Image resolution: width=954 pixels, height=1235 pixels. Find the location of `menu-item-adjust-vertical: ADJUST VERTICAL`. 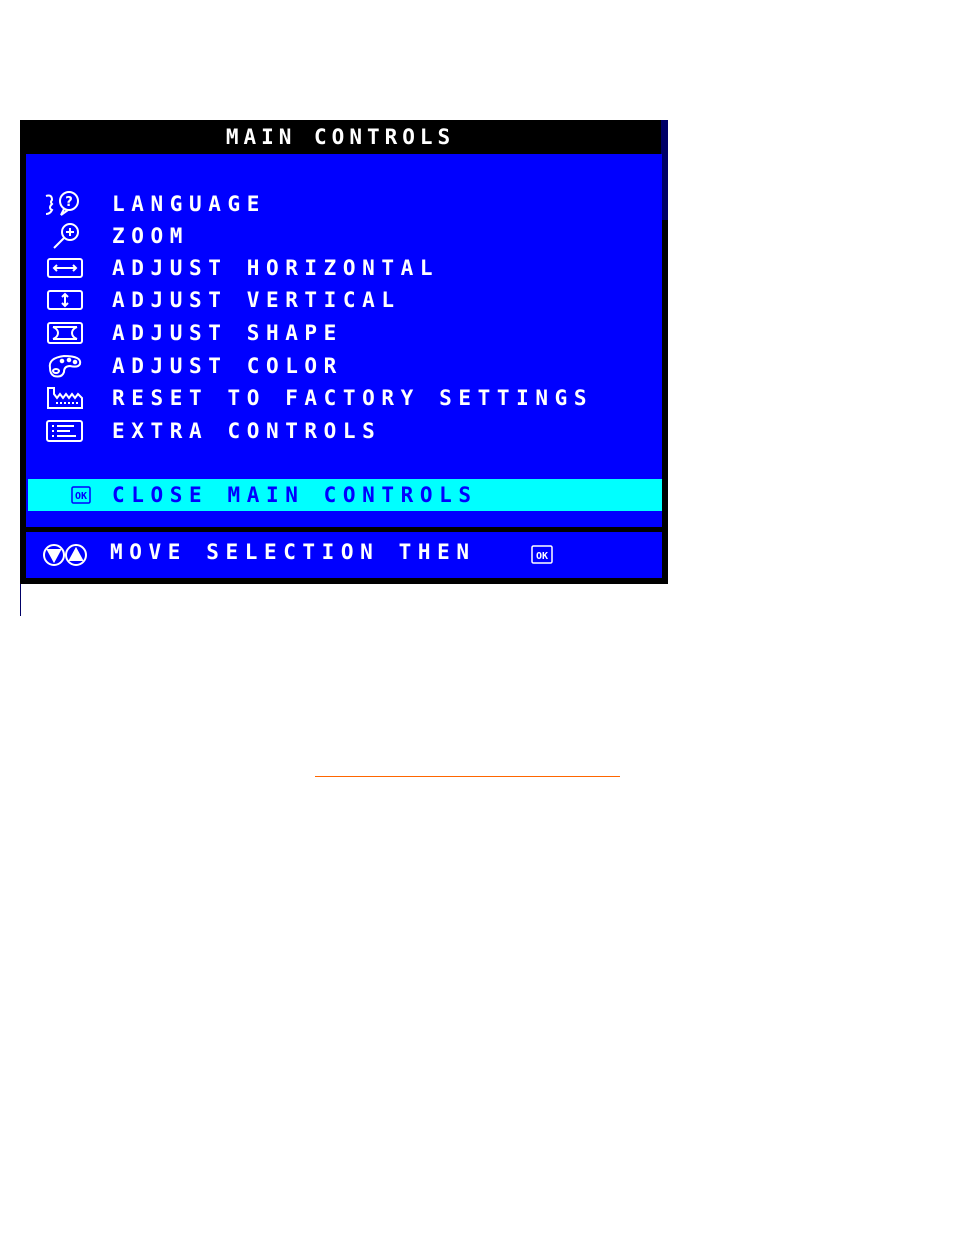

menu-item-adjust-vertical: ADJUST VERTICAL is located at coordinates (344, 300).